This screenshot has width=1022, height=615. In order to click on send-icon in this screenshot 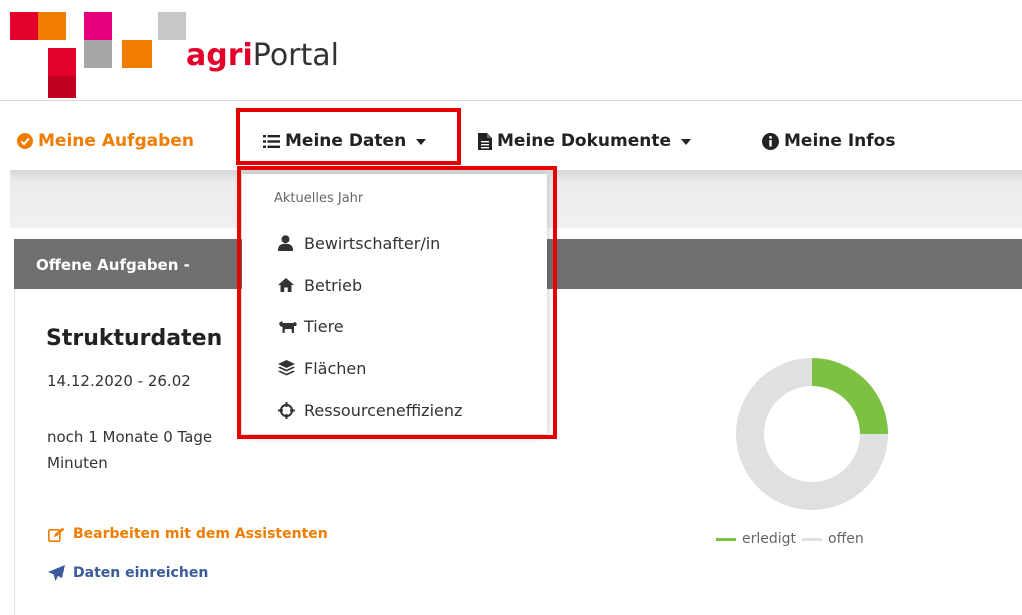, I will do `click(56, 573)`.